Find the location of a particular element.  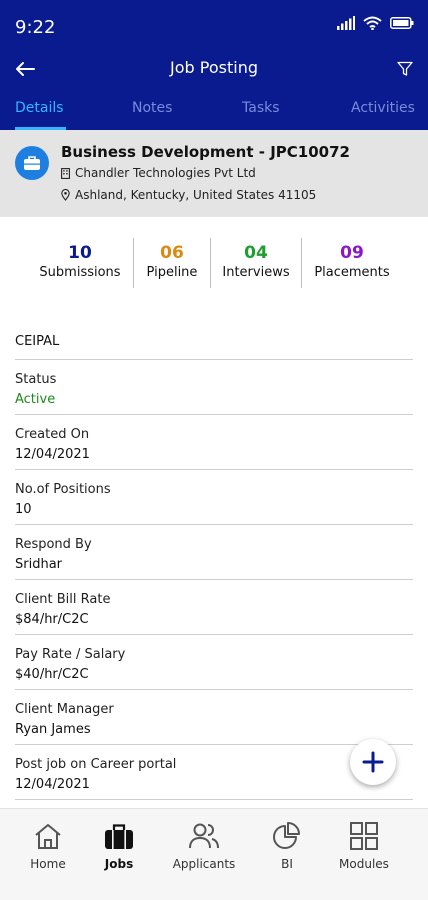

job-title: Business Development - JPC10072 is located at coordinates (205, 152).